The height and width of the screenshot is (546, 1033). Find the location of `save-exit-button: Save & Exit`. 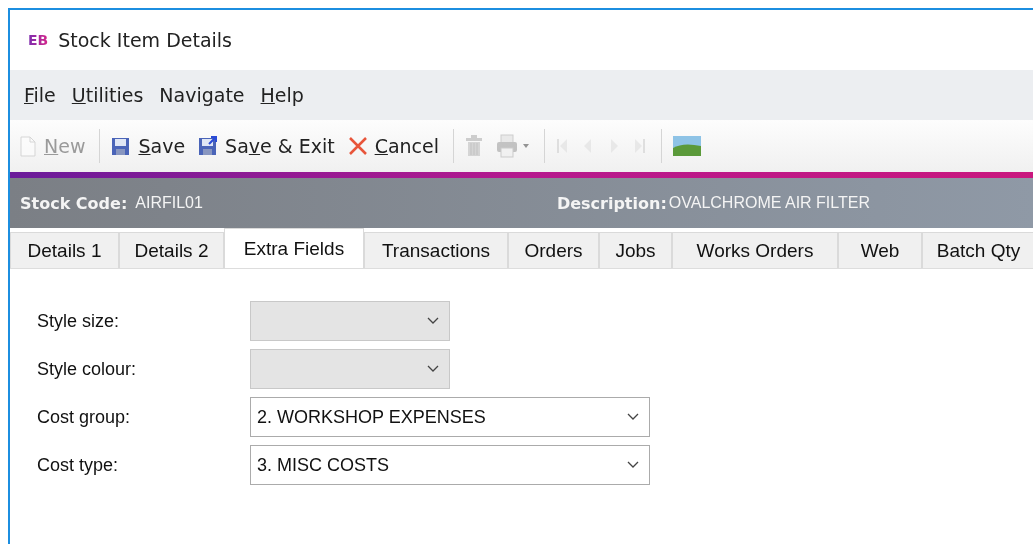

save-exit-button: Save & Exit is located at coordinates (266, 146).